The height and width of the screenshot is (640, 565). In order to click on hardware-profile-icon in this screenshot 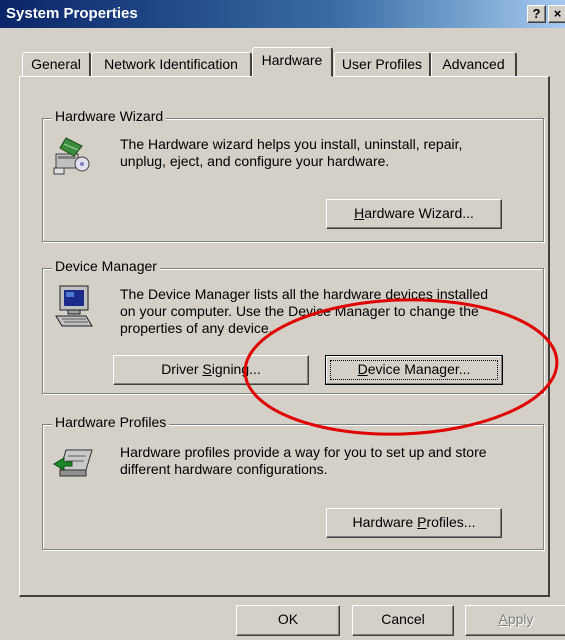, I will do `click(73, 463)`.